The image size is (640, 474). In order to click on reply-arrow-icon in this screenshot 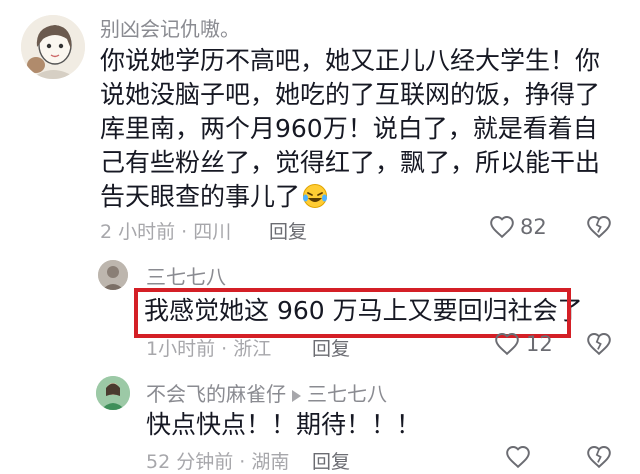, I will do `click(296, 395)`.